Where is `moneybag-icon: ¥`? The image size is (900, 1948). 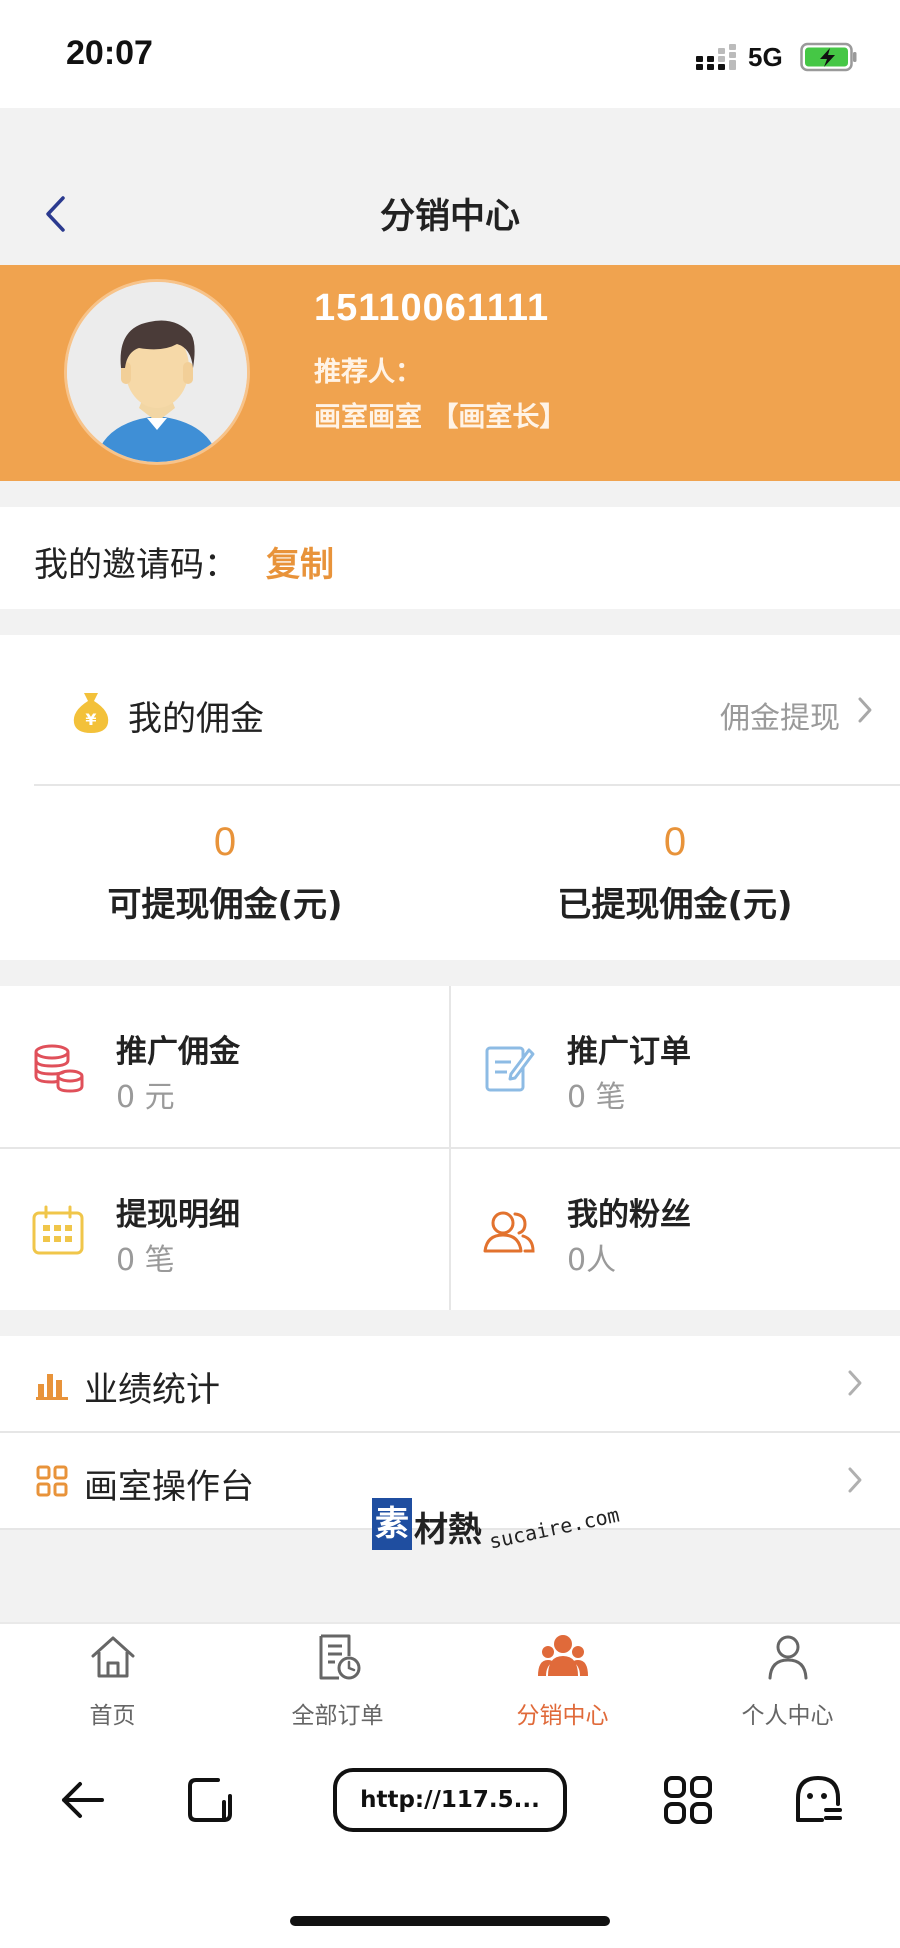 moneybag-icon: ¥ is located at coordinates (91, 713).